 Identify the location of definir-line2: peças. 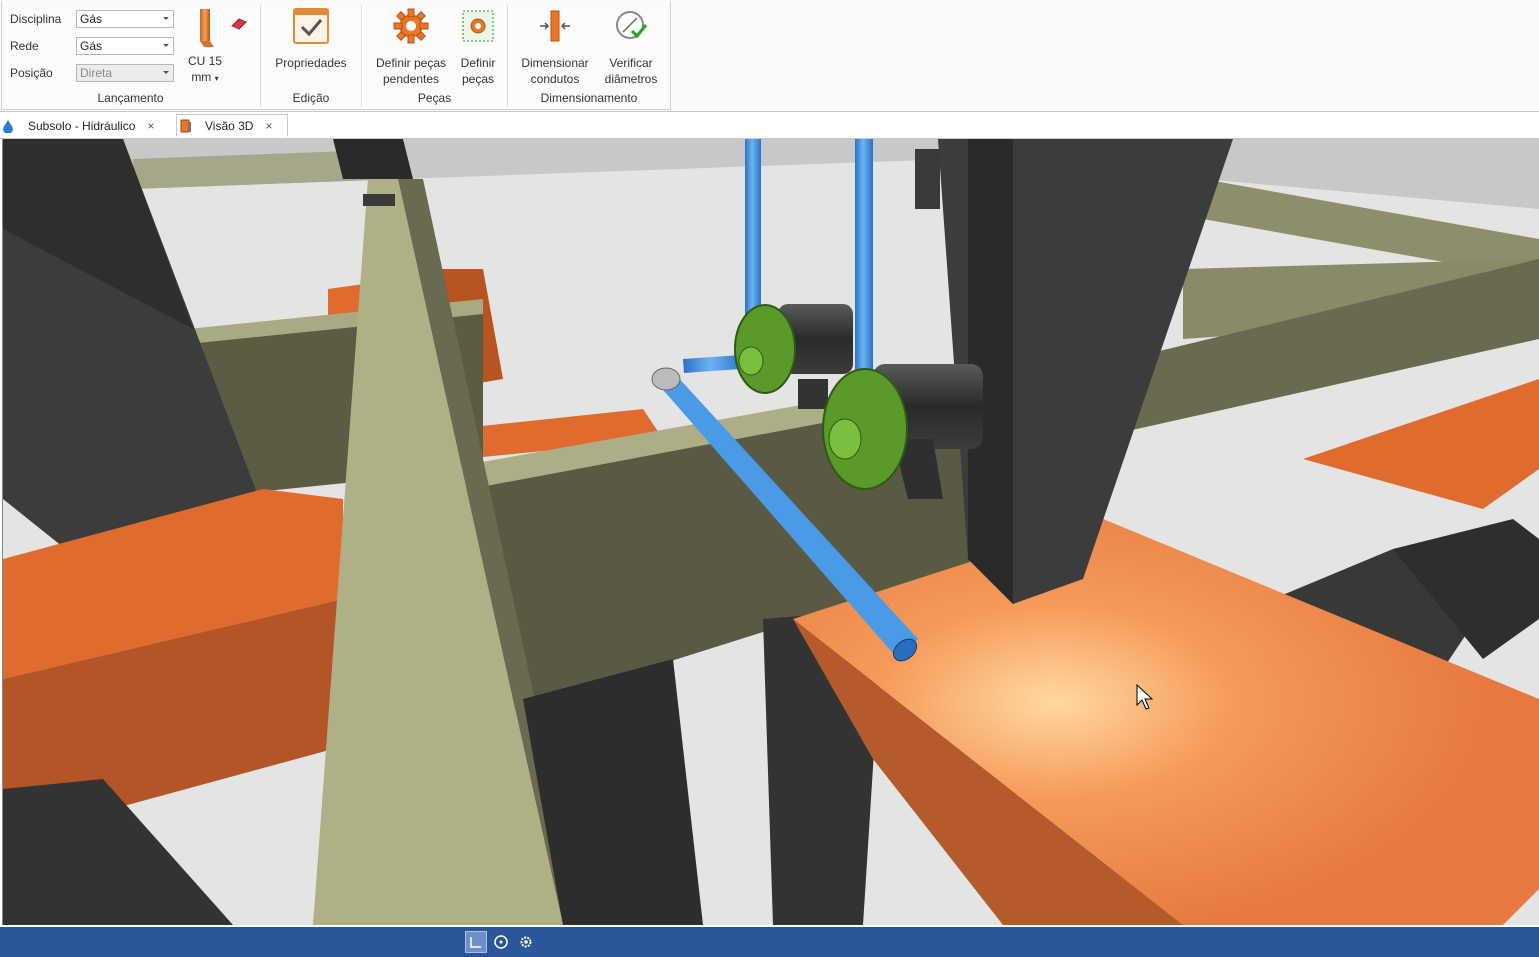
(478, 79).